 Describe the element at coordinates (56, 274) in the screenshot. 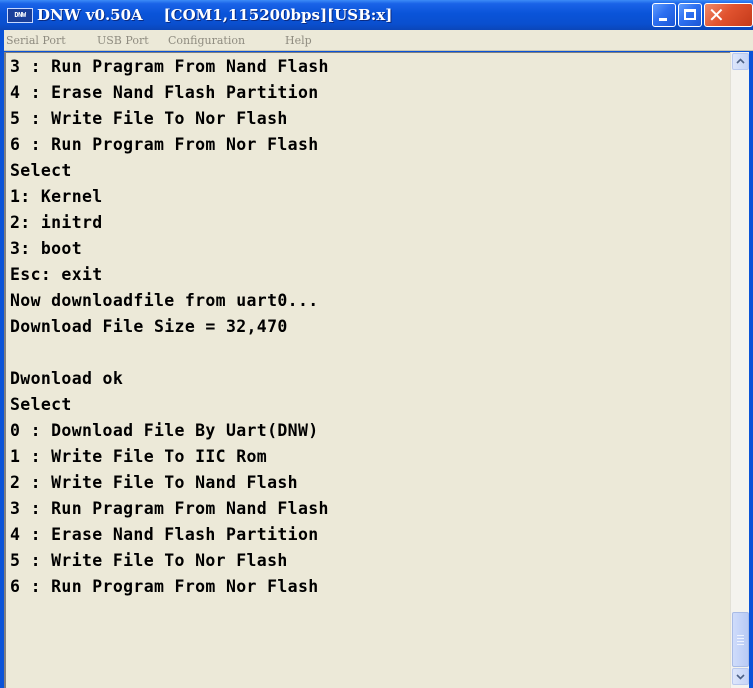

I see `terminal-line: Esc: exit` at that location.